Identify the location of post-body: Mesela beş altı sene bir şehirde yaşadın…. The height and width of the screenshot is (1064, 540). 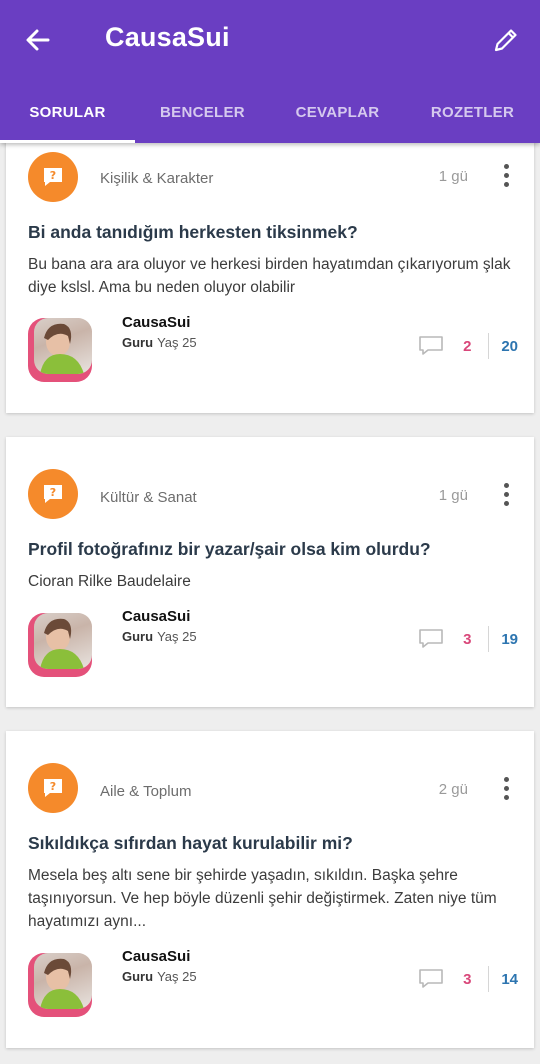
(273, 898).